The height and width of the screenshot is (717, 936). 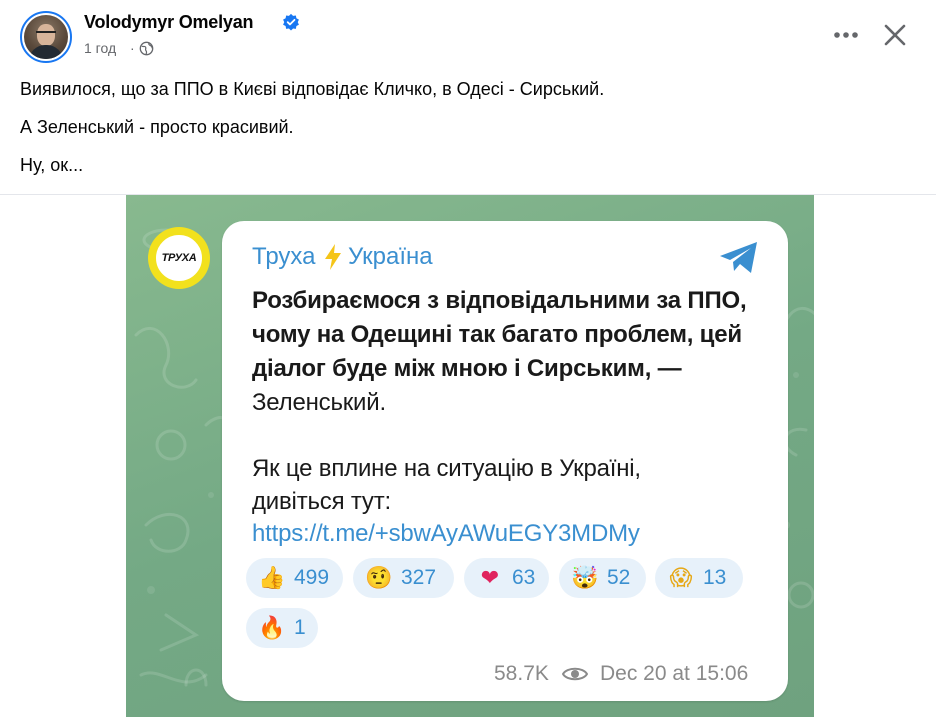 I want to click on reaction-screaming: 😱 13, so click(x=699, y=578).